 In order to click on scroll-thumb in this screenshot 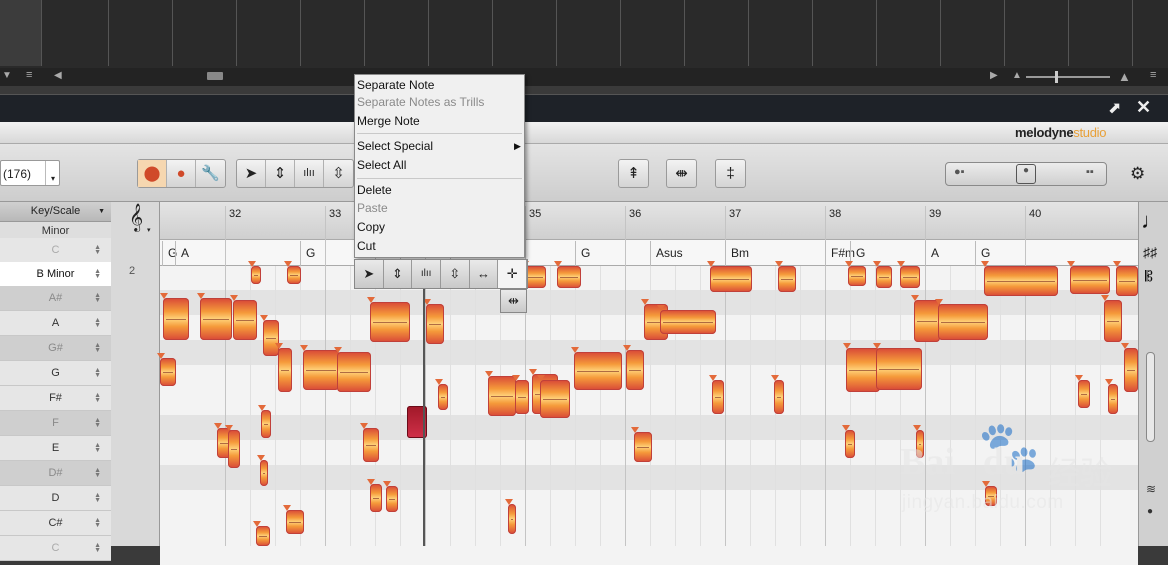, I will do `click(215, 76)`.